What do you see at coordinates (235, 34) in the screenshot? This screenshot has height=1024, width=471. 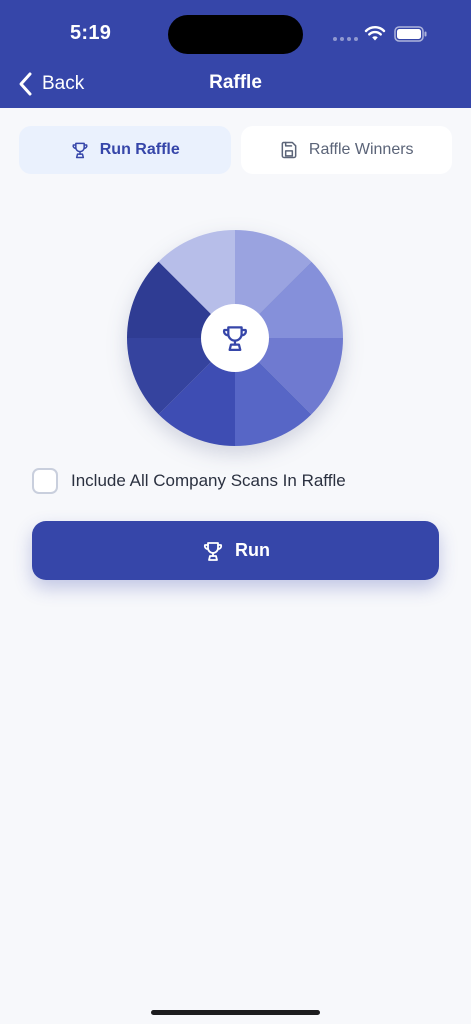 I see `dynamic-island` at bounding box center [235, 34].